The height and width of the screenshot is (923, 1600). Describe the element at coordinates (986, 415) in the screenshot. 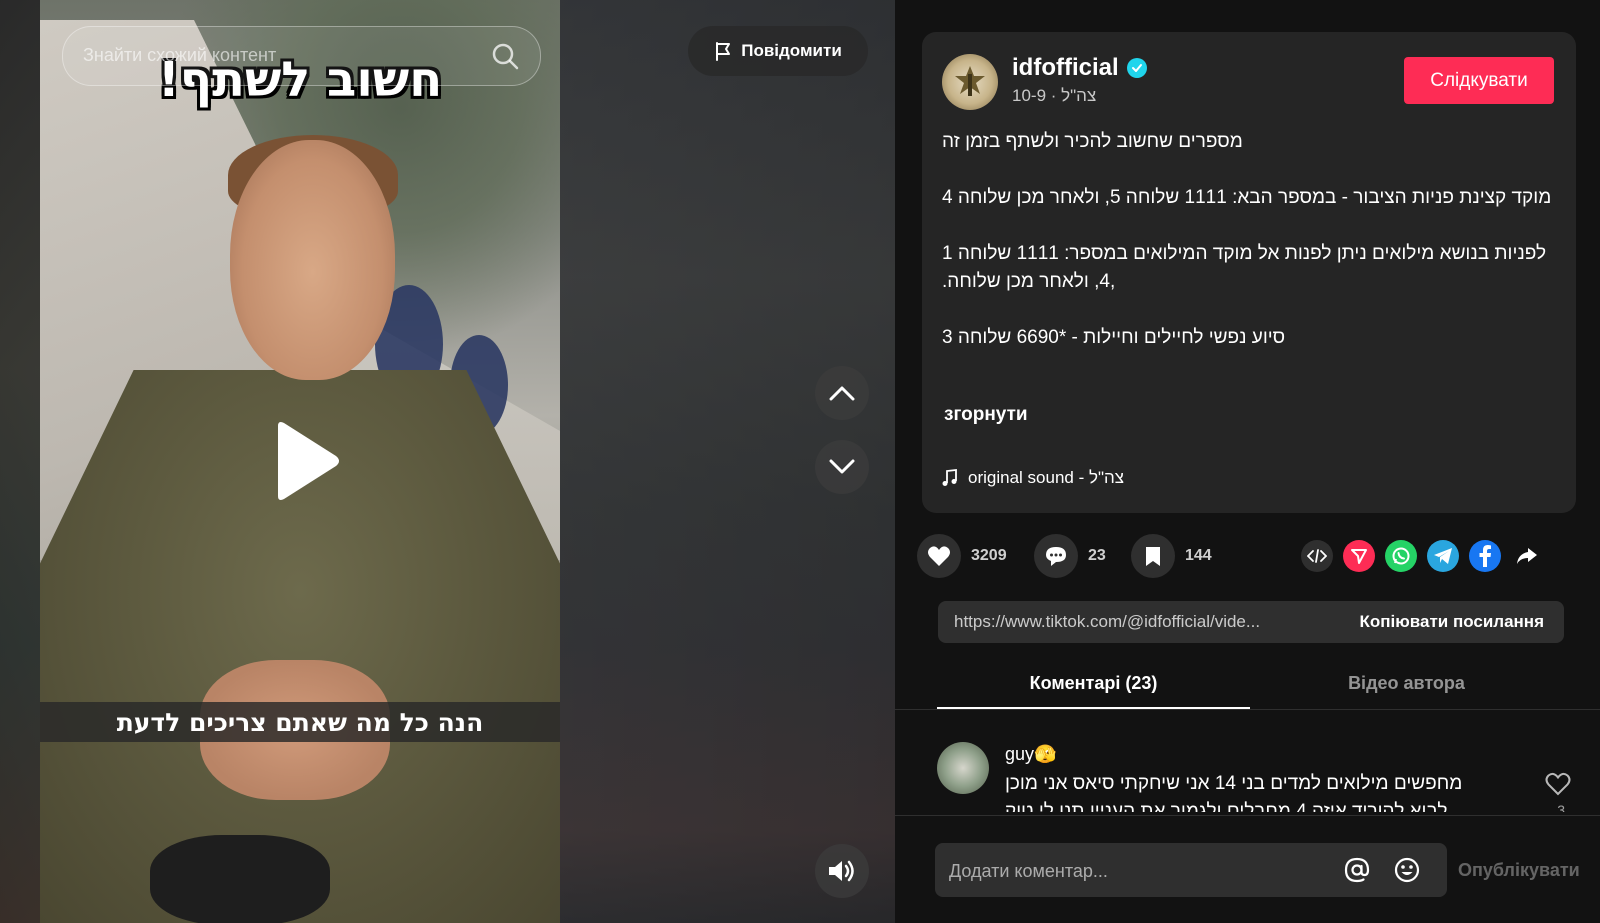

I see `collapse-description-button: згорнути` at that location.